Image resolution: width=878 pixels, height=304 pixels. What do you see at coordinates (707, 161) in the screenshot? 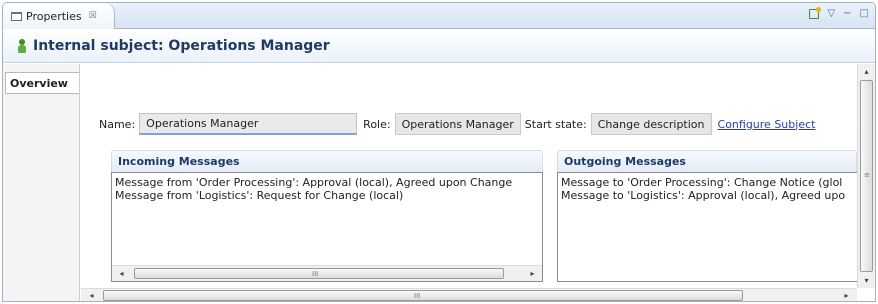
I see `outgoing-messages-title: Outgoing Messages` at bounding box center [707, 161].